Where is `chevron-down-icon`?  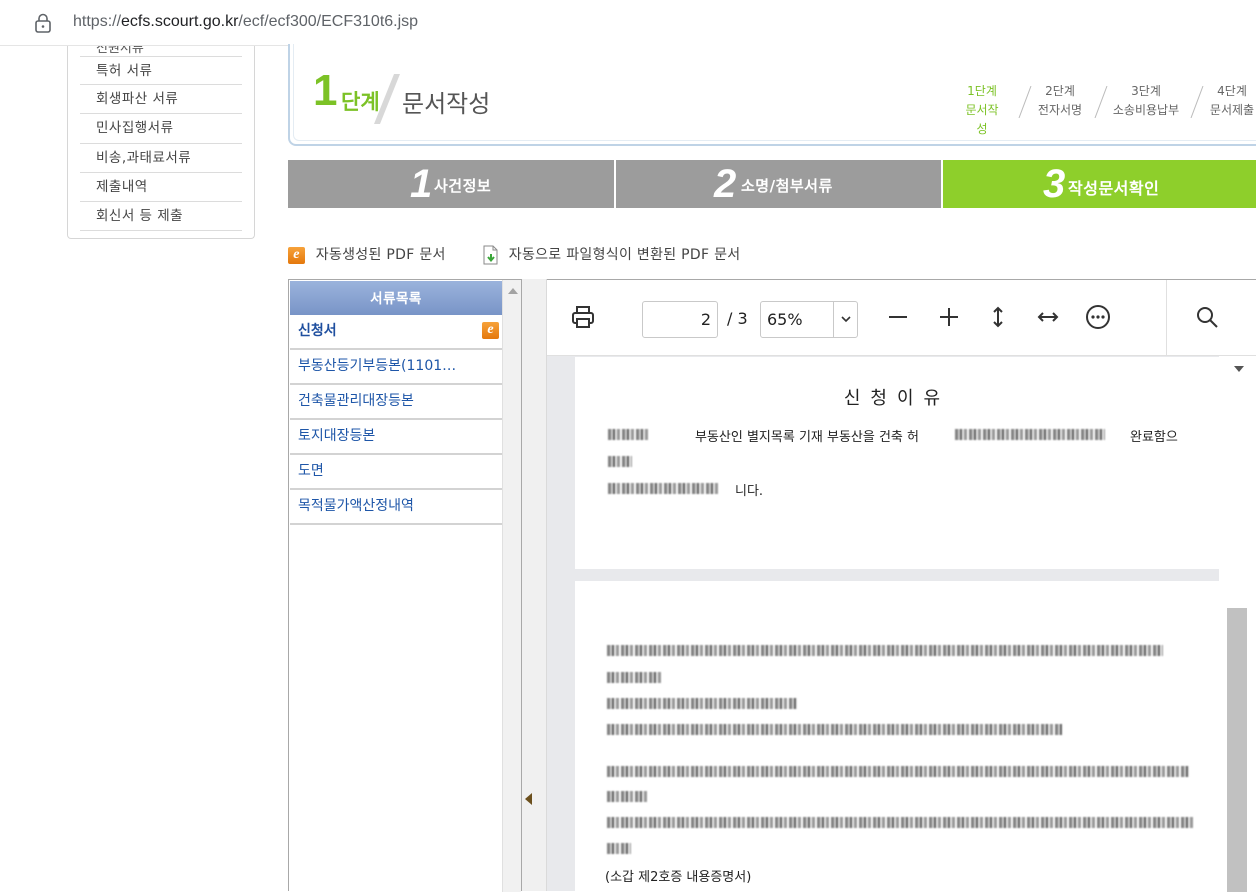 chevron-down-icon is located at coordinates (846, 319).